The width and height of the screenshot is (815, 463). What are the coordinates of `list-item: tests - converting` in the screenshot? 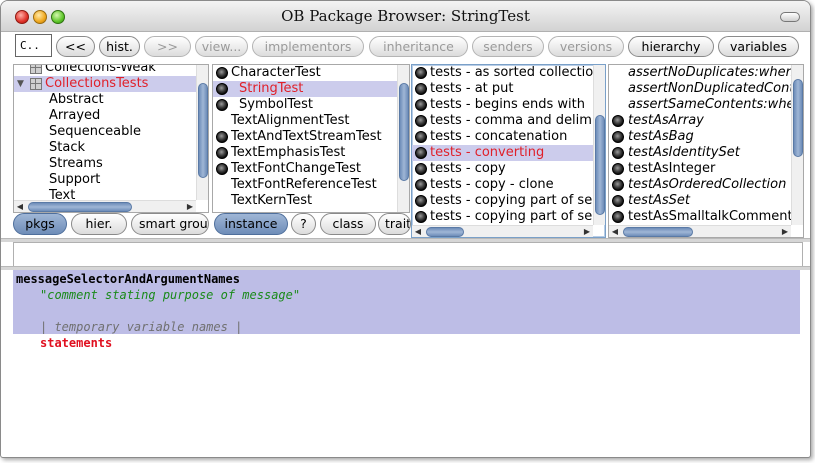 It's located at (502, 153).